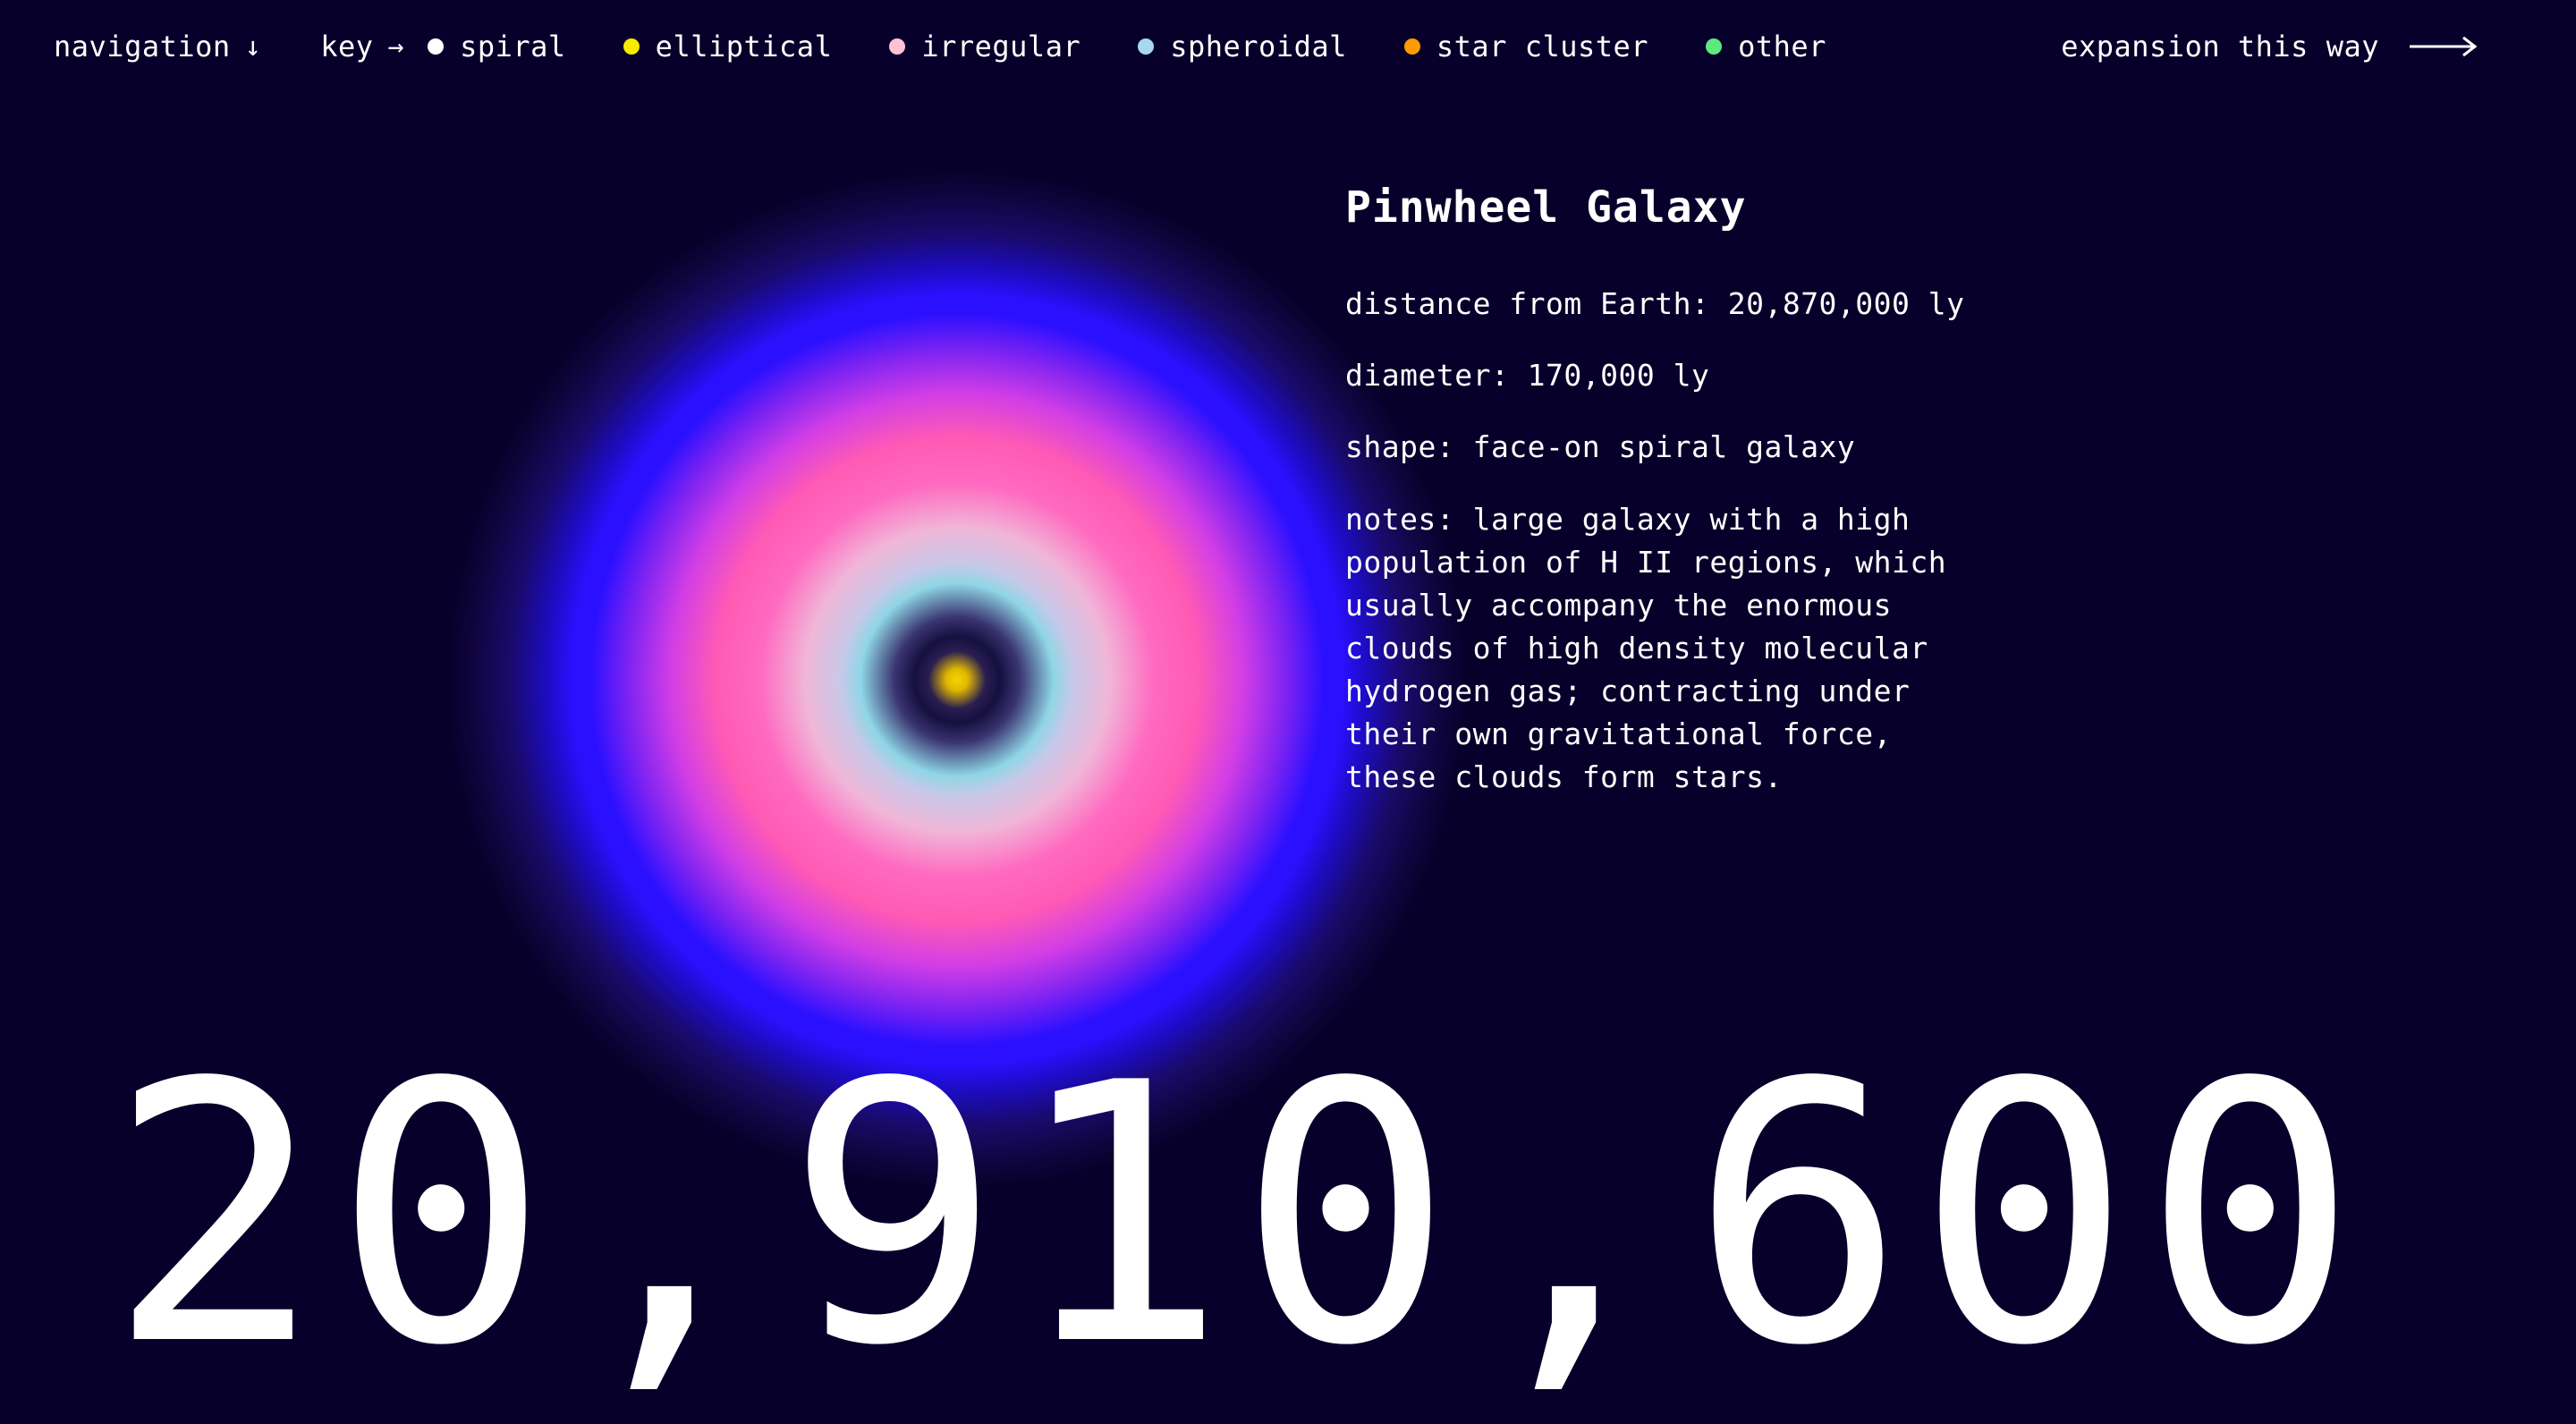 The image size is (2576, 1424). I want to click on irregular-dot-icon, so click(897, 46).